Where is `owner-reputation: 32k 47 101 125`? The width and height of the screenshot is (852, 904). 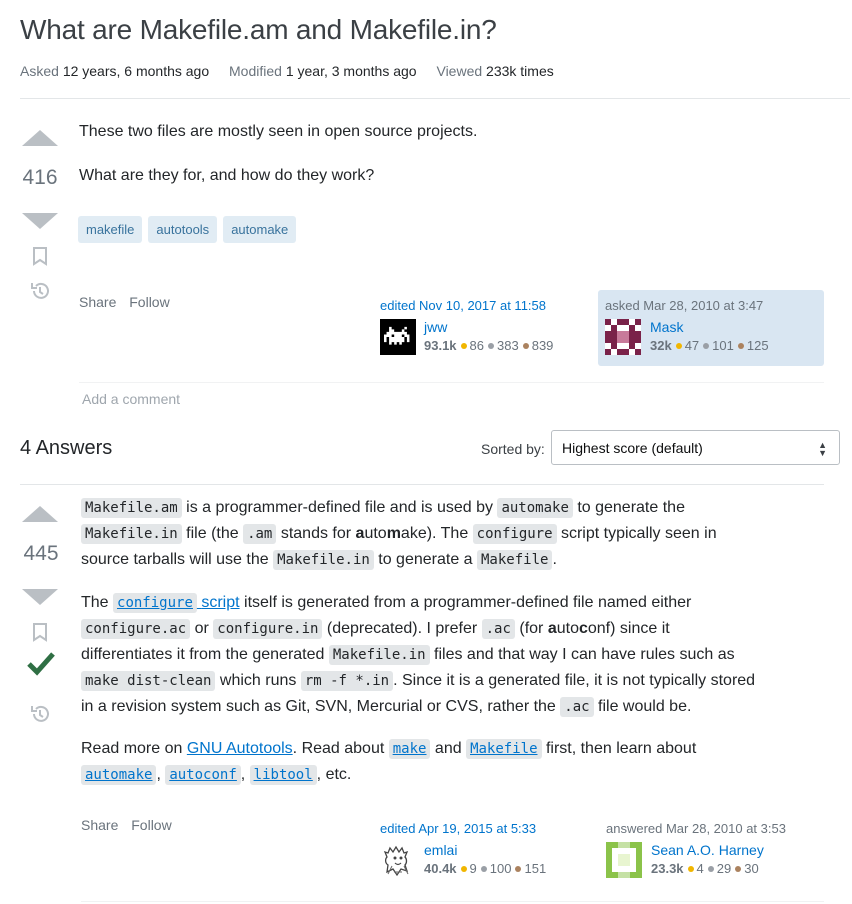 owner-reputation: 32k 47 101 125 is located at coordinates (709, 345).